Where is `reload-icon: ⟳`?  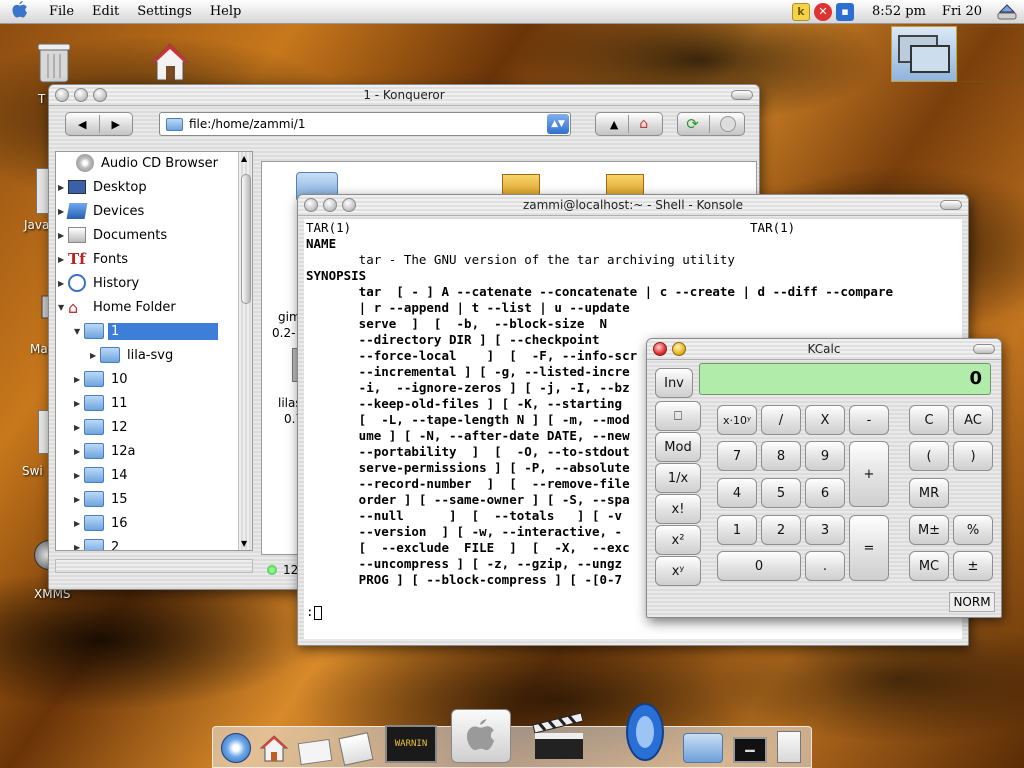
reload-icon: ⟳ is located at coordinates (692, 124).